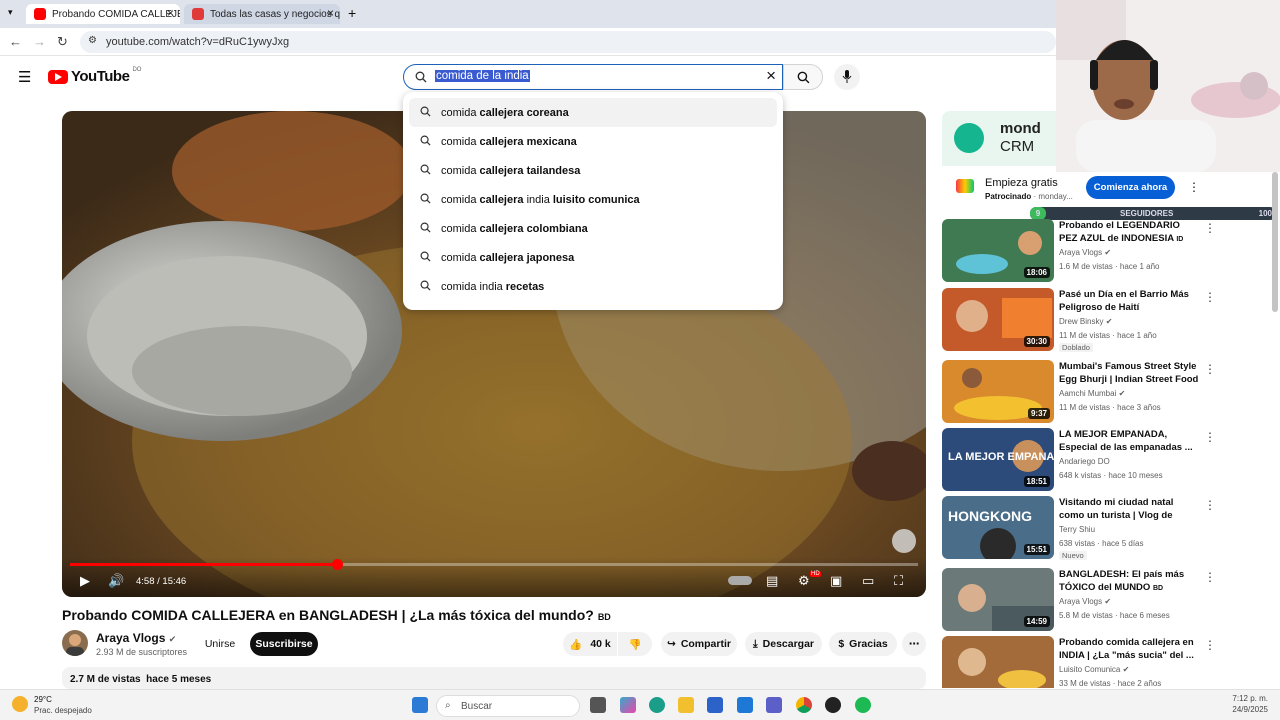 This screenshot has width=1280, height=720. I want to click on video-meta: 1.6 M de vistas · hace 1 año, so click(1109, 266).